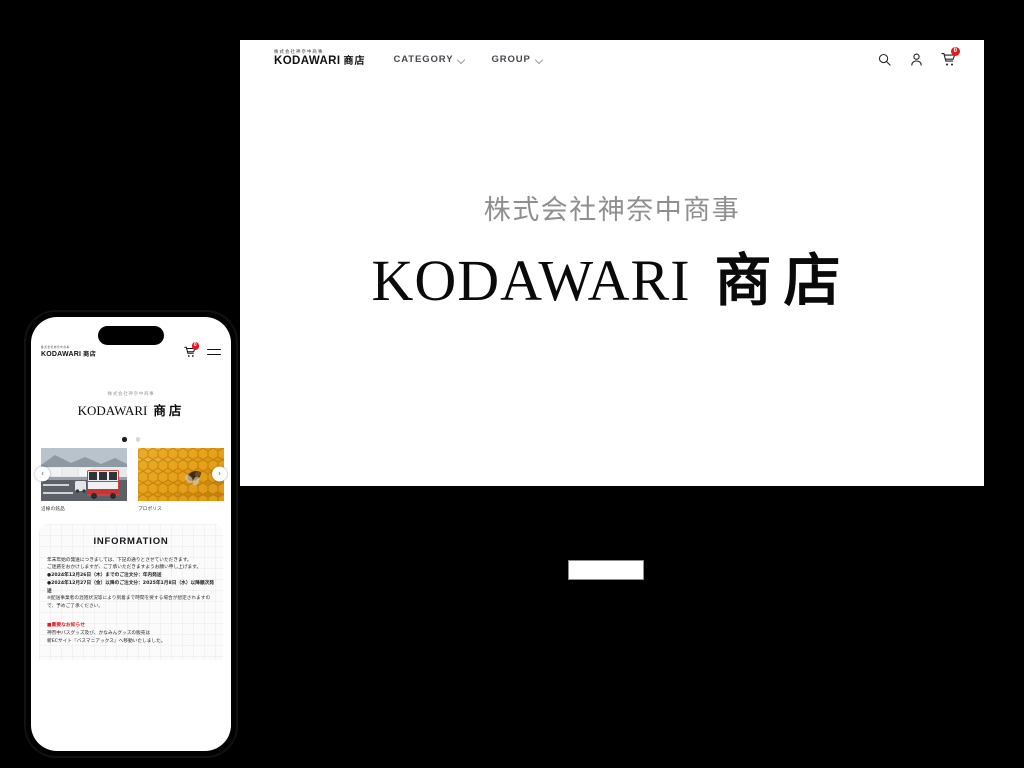 Image resolution: width=1024 pixels, height=768 pixels. I want to click on bus-photo, so click(84, 474).